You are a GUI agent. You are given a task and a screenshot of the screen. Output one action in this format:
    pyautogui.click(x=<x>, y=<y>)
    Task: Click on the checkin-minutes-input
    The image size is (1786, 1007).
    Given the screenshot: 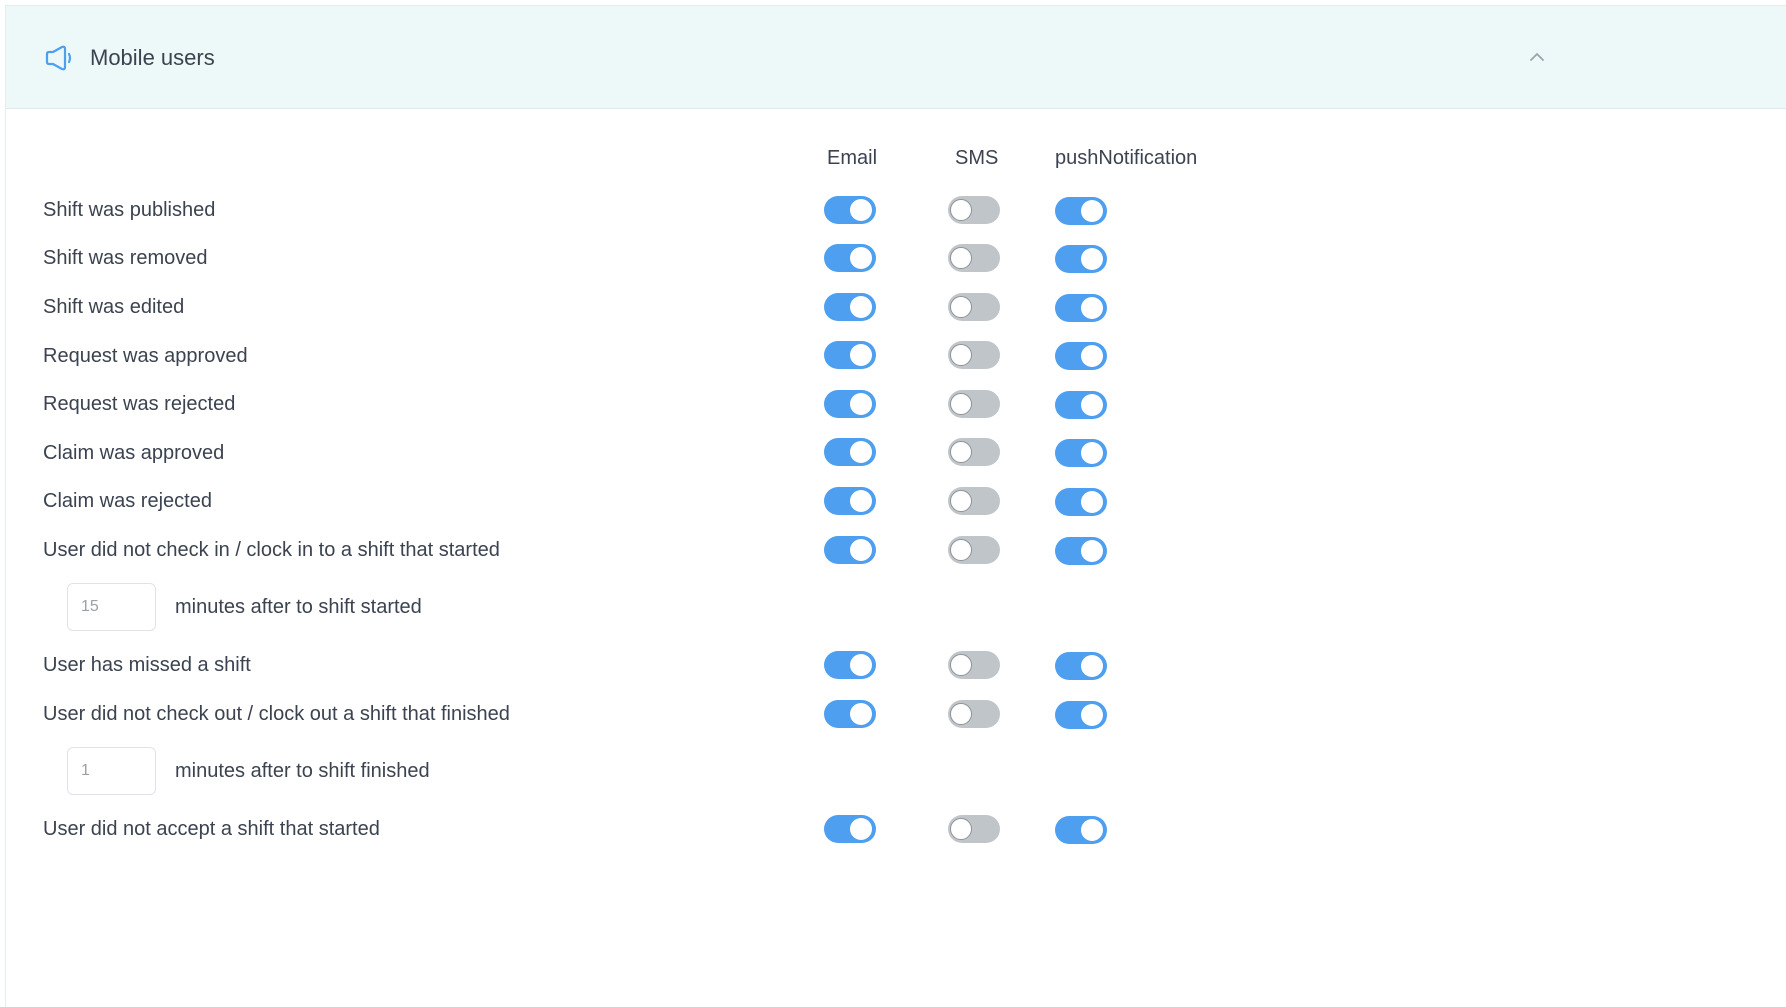 What is the action you would take?
    pyautogui.click(x=111, y=607)
    